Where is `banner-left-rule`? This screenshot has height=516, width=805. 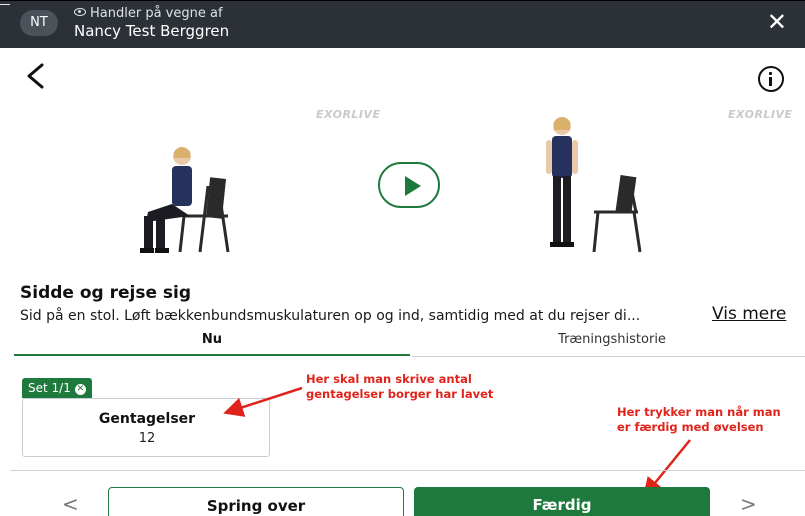 banner-left-rule is located at coordinates (5, 4).